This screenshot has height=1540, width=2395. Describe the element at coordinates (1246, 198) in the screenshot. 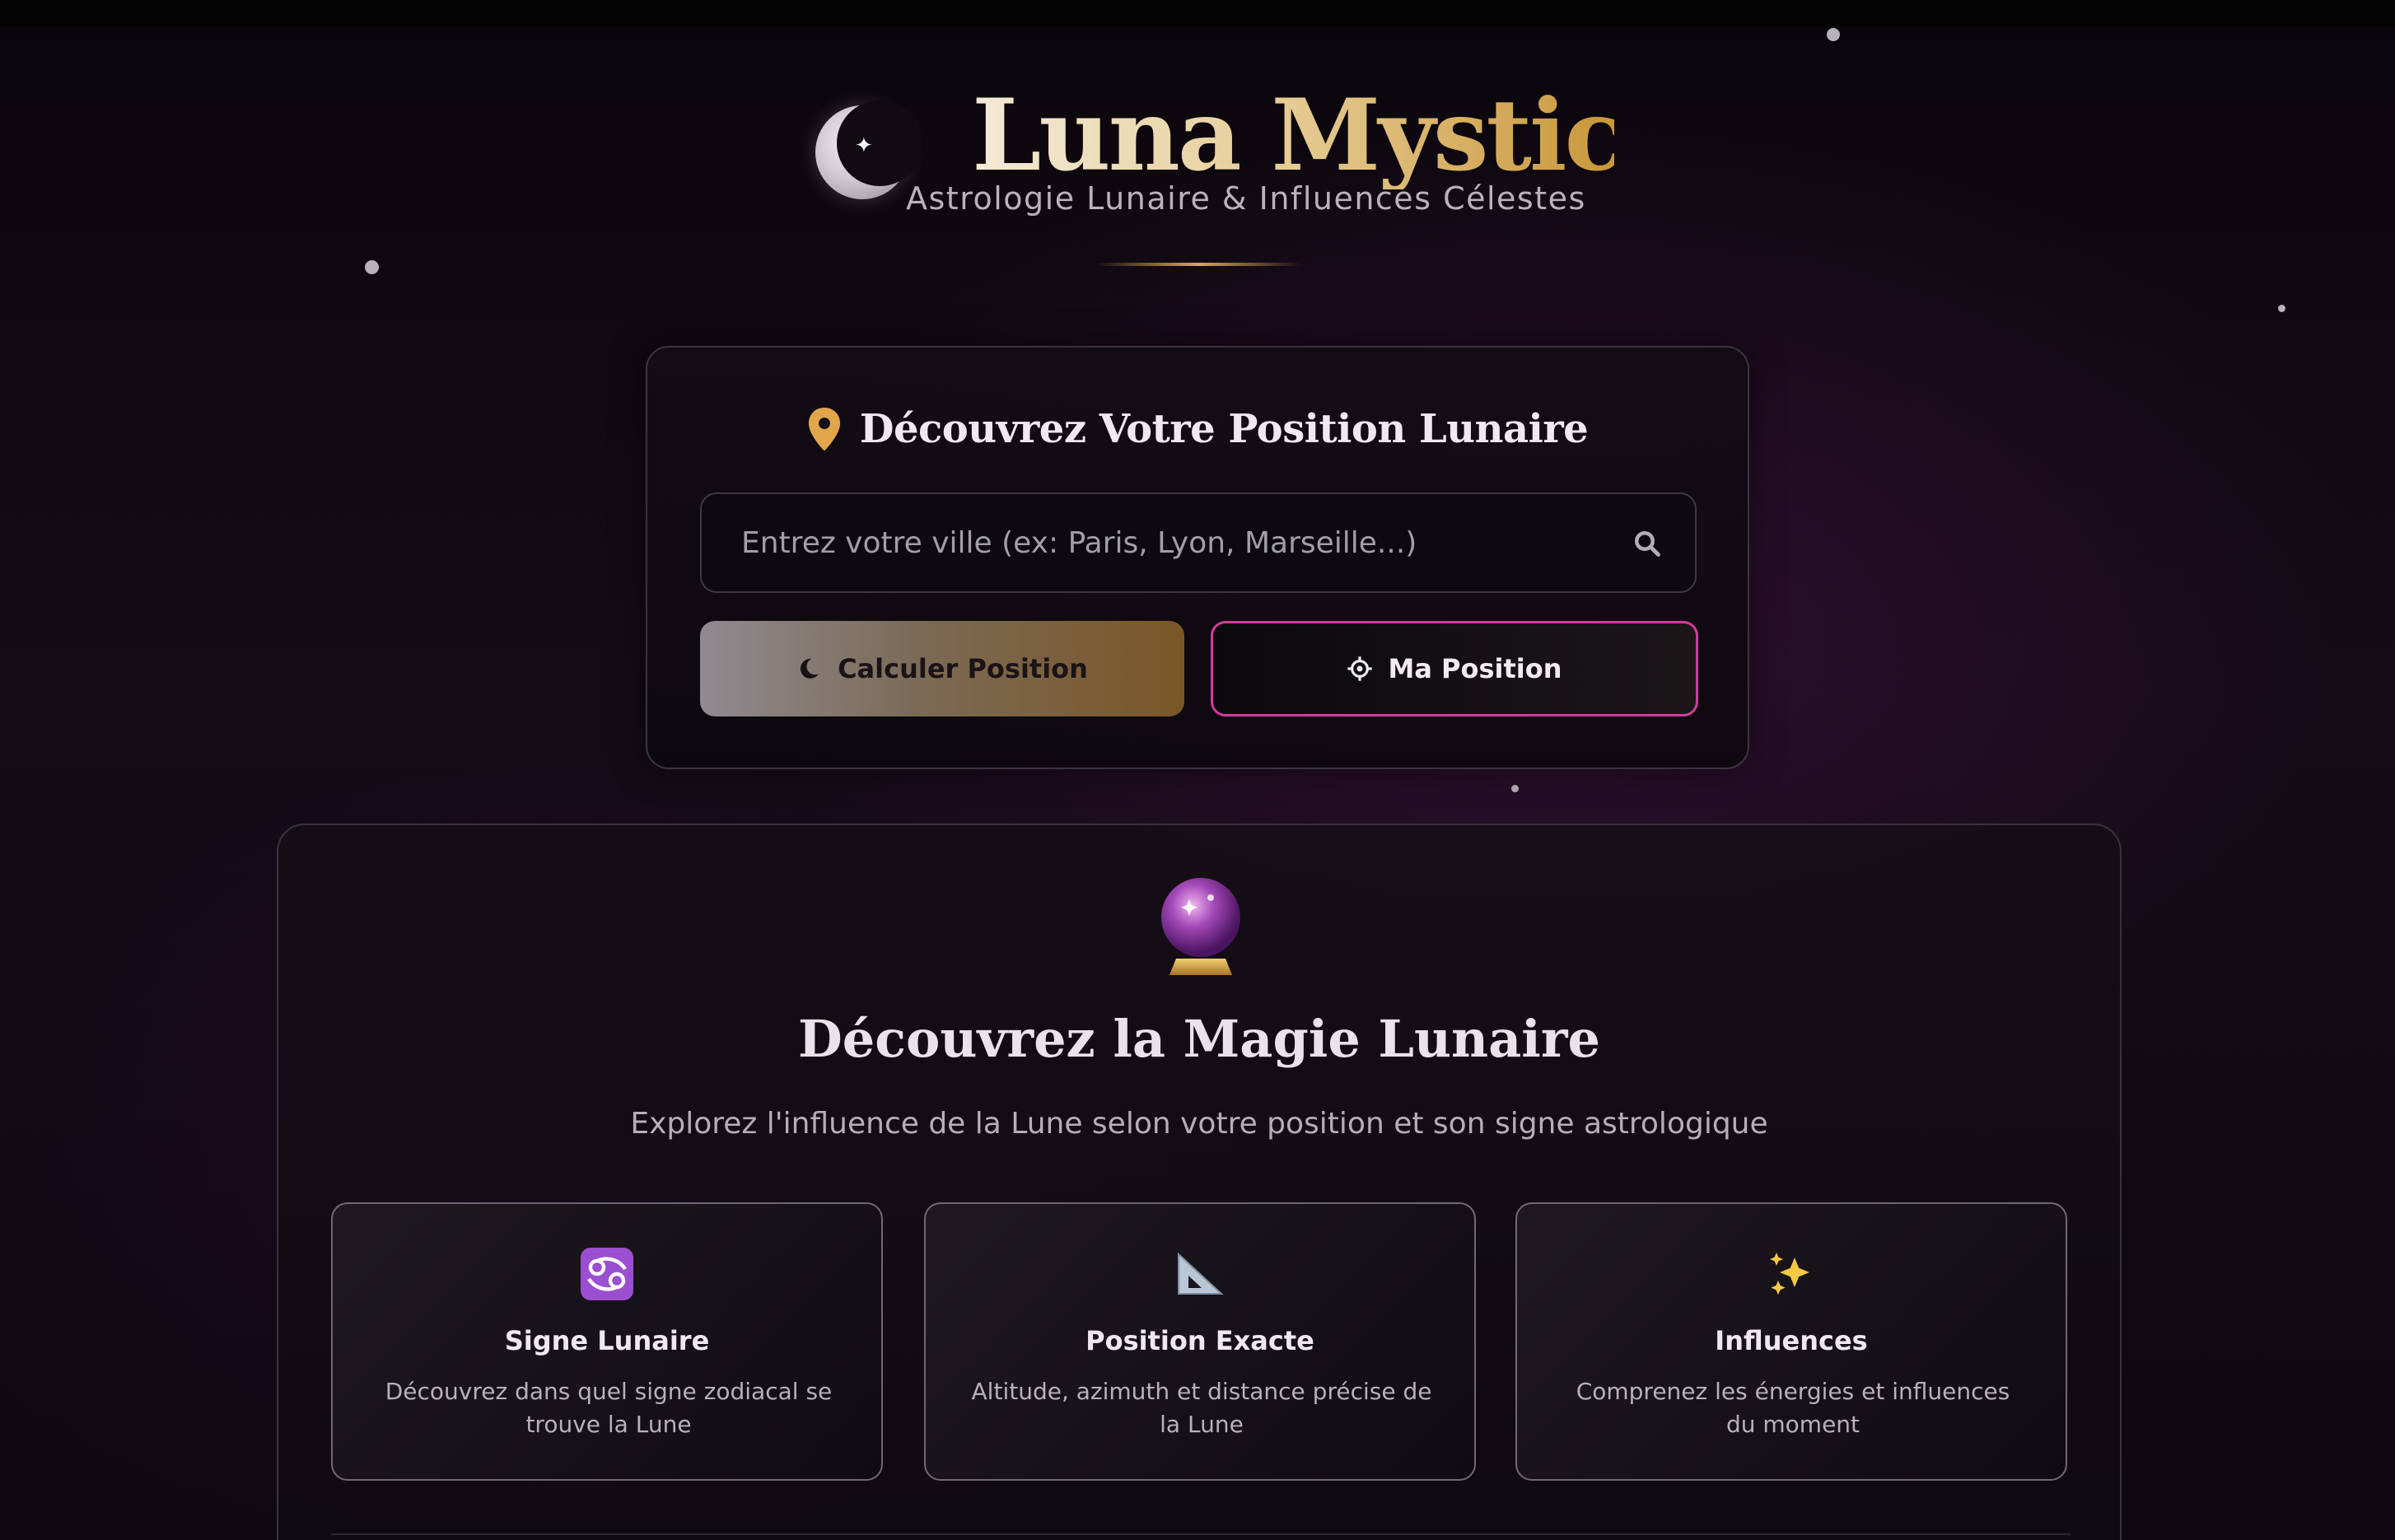

I see `site-subtitle: Astrologie Lunaire & Influences Célestes` at that location.